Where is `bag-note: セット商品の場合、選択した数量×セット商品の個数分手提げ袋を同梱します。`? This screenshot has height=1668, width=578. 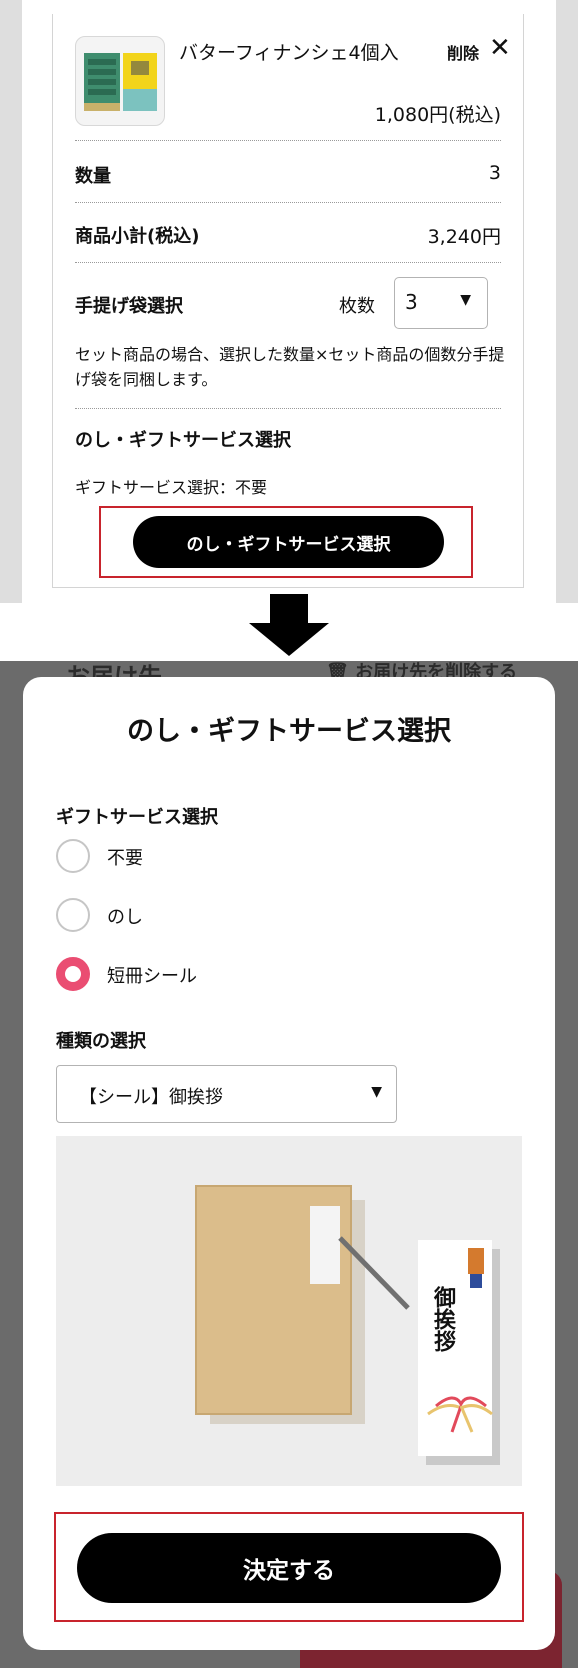
bag-note: セット商品の場合、選択した数量×セット商品の個数分手提げ袋を同梱します。 is located at coordinates (290, 367).